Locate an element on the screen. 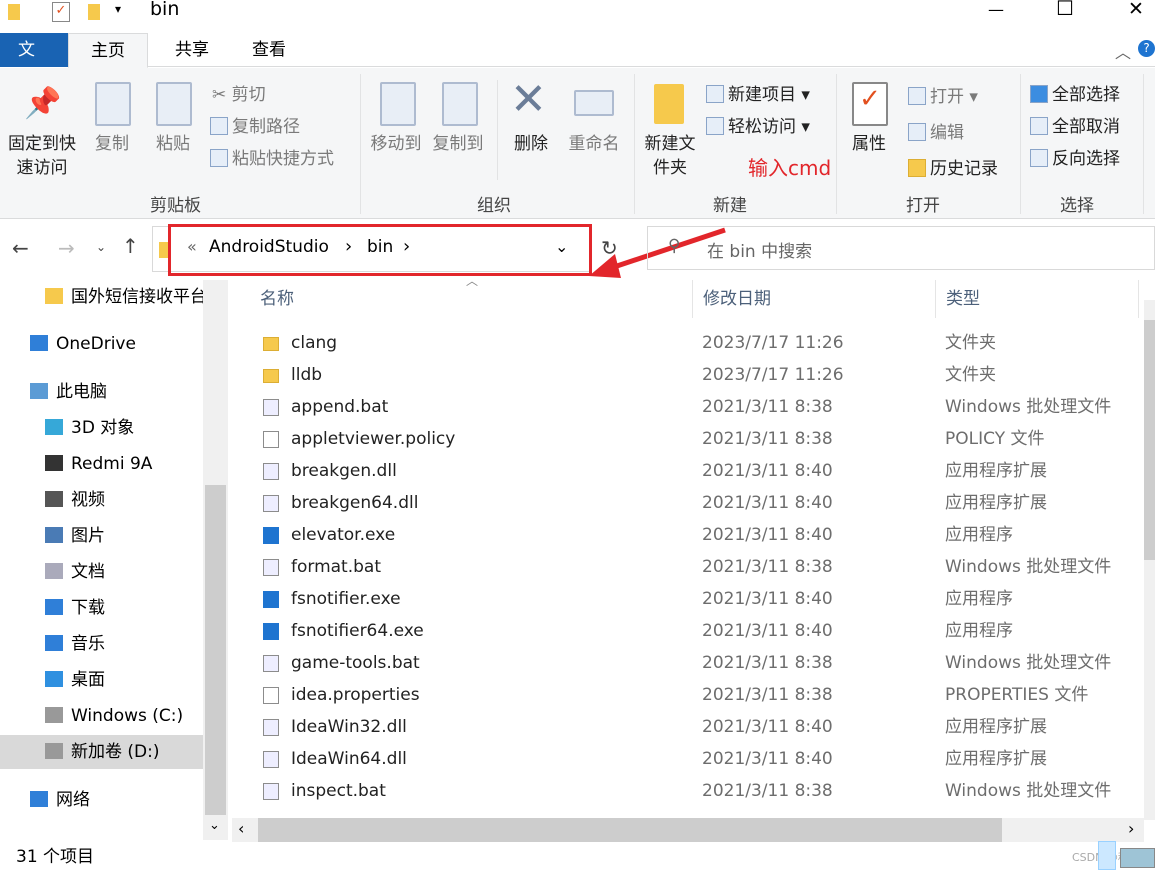 Image resolution: width=1155 pixels, height=870 pixels. tab-view: 查看 is located at coordinates (269, 50).